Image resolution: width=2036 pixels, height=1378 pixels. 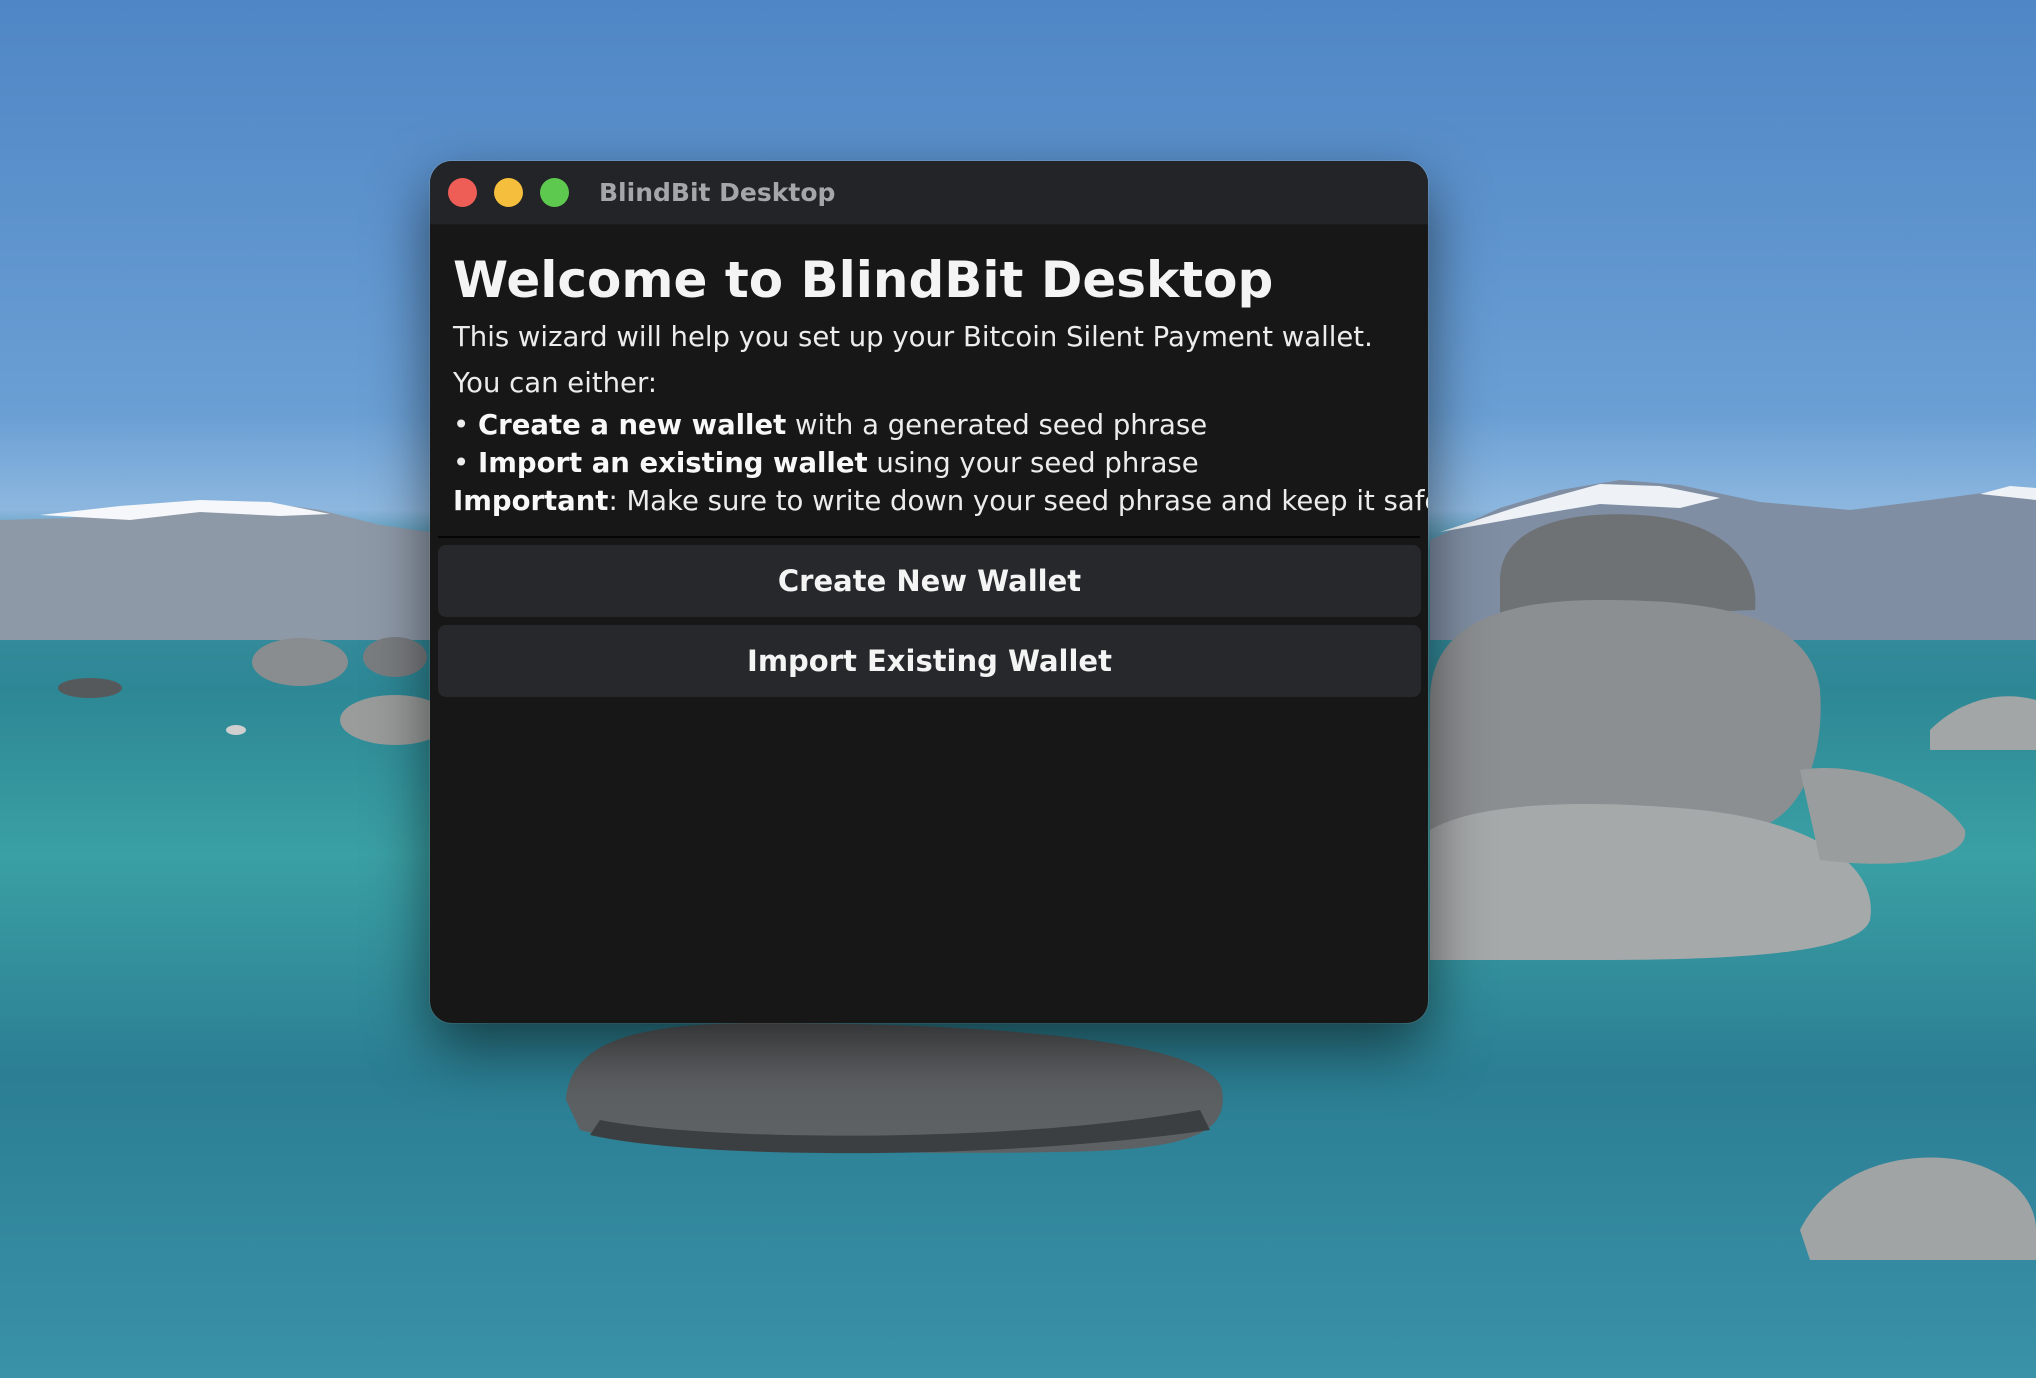 What do you see at coordinates (531, 501) in the screenshot?
I see `important-label: Important` at bounding box center [531, 501].